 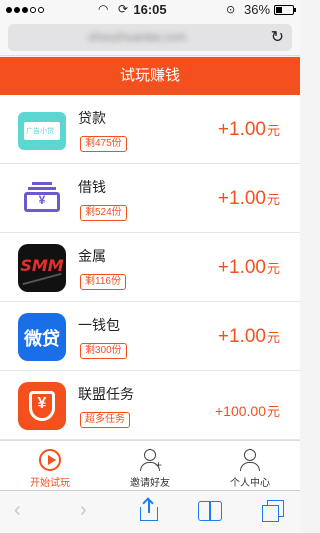 What do you see at coordinates (42, 406) in the screenshot?
I see `alliance-task-icon: ¥` at bounding box center [42, 406].